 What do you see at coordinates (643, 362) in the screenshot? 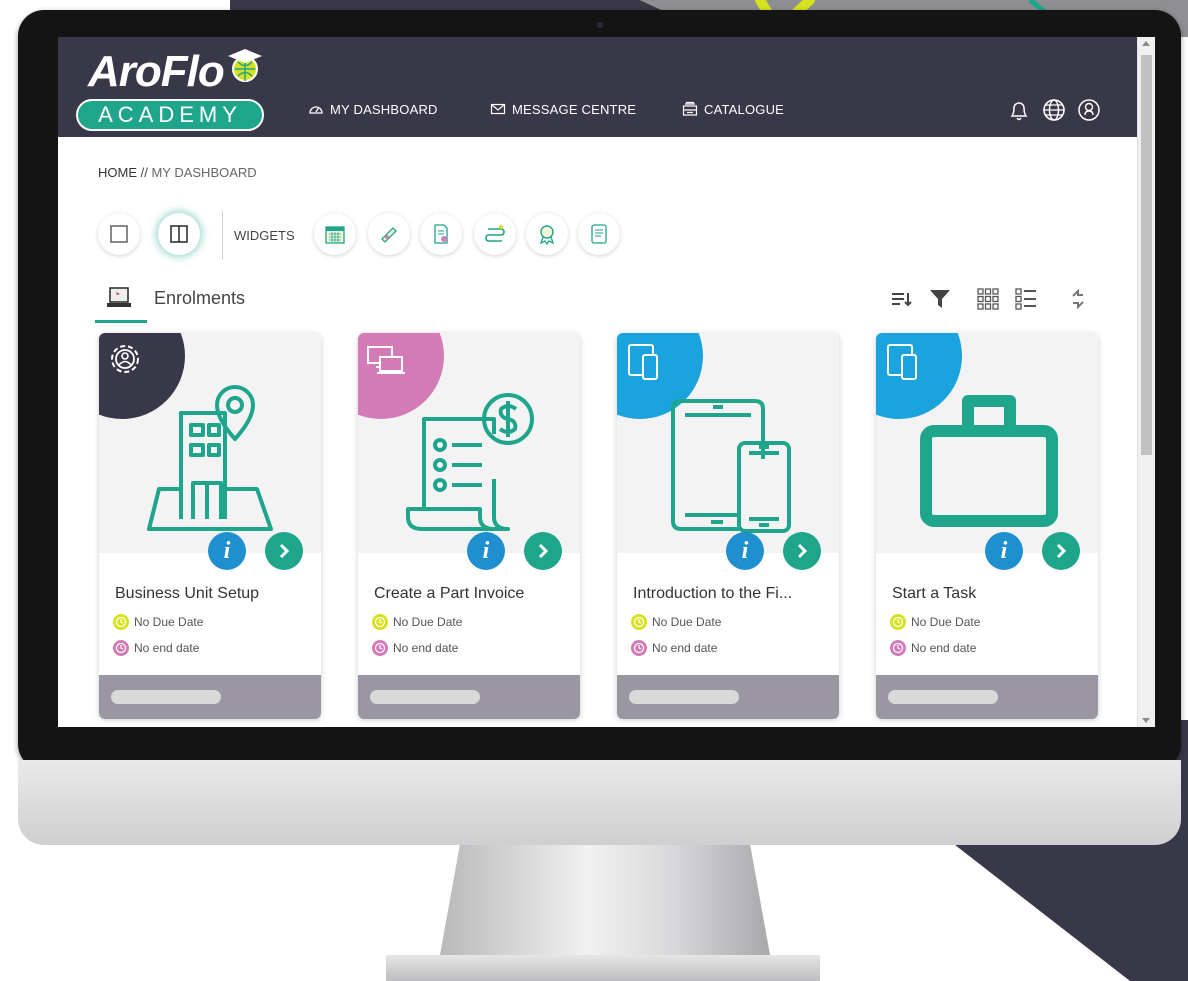
I see `tablet-phone-icon` at bounding box center [643, 362].